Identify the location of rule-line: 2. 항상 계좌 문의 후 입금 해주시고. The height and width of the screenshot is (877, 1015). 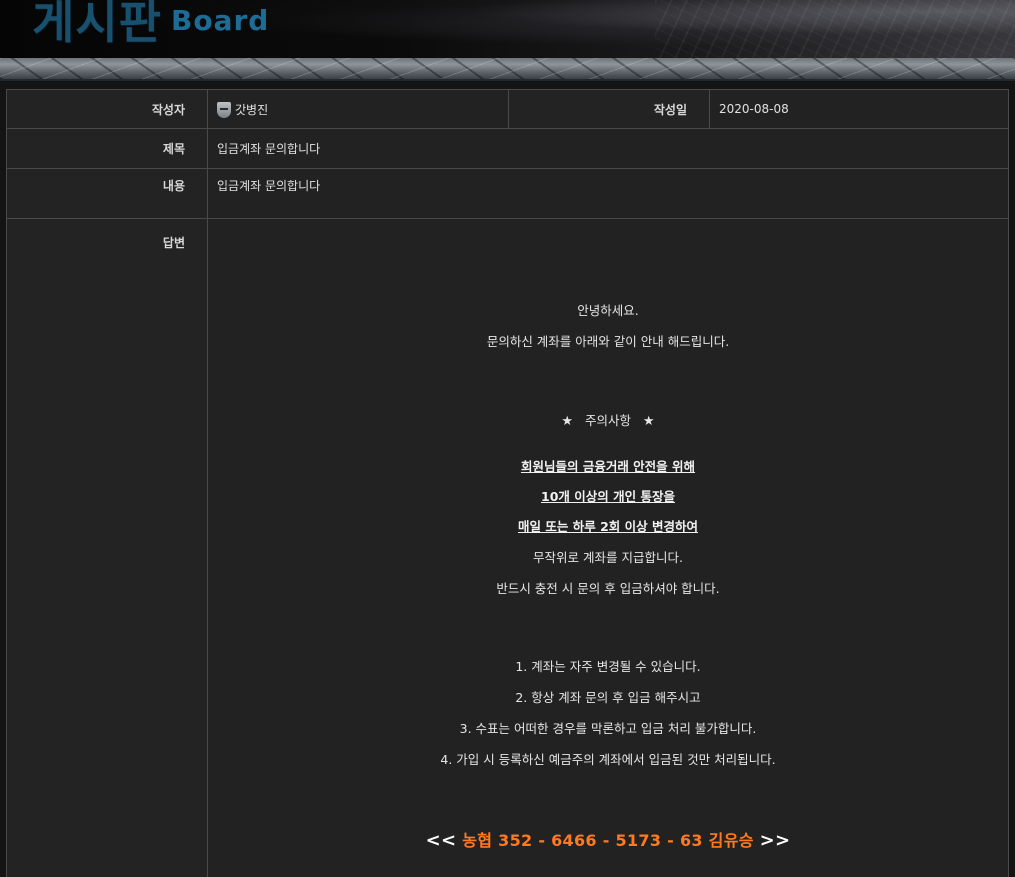
(608, 697).